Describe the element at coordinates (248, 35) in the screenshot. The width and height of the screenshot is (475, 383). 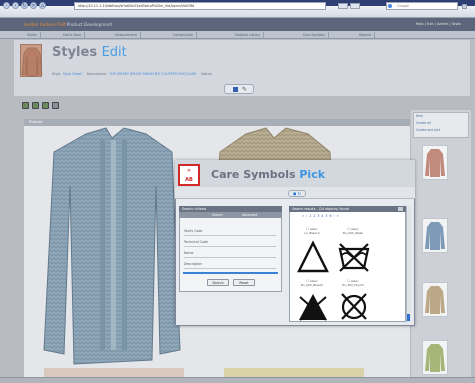
I see `menu-item-material: Material Library` at that location.